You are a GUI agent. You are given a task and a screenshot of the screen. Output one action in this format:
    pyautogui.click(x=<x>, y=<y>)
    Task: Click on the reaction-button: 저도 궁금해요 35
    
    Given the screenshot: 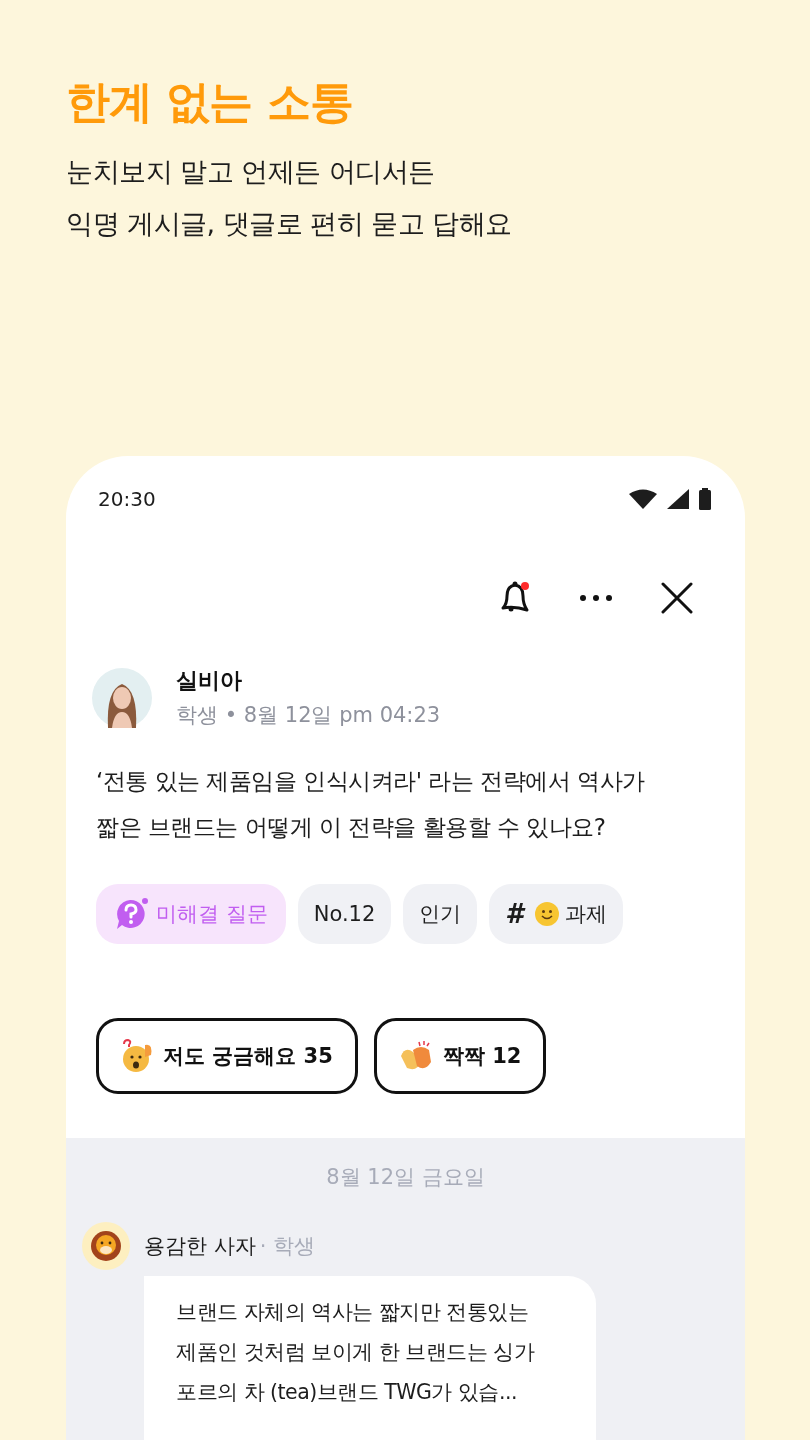 What is the action you would take?
    pyautogui.click(x=227, y=1056)
    